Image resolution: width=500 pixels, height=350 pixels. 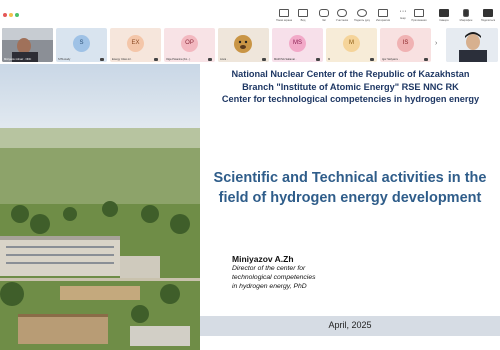 I want to click on reaction-icon, so click(x=362, y=13).